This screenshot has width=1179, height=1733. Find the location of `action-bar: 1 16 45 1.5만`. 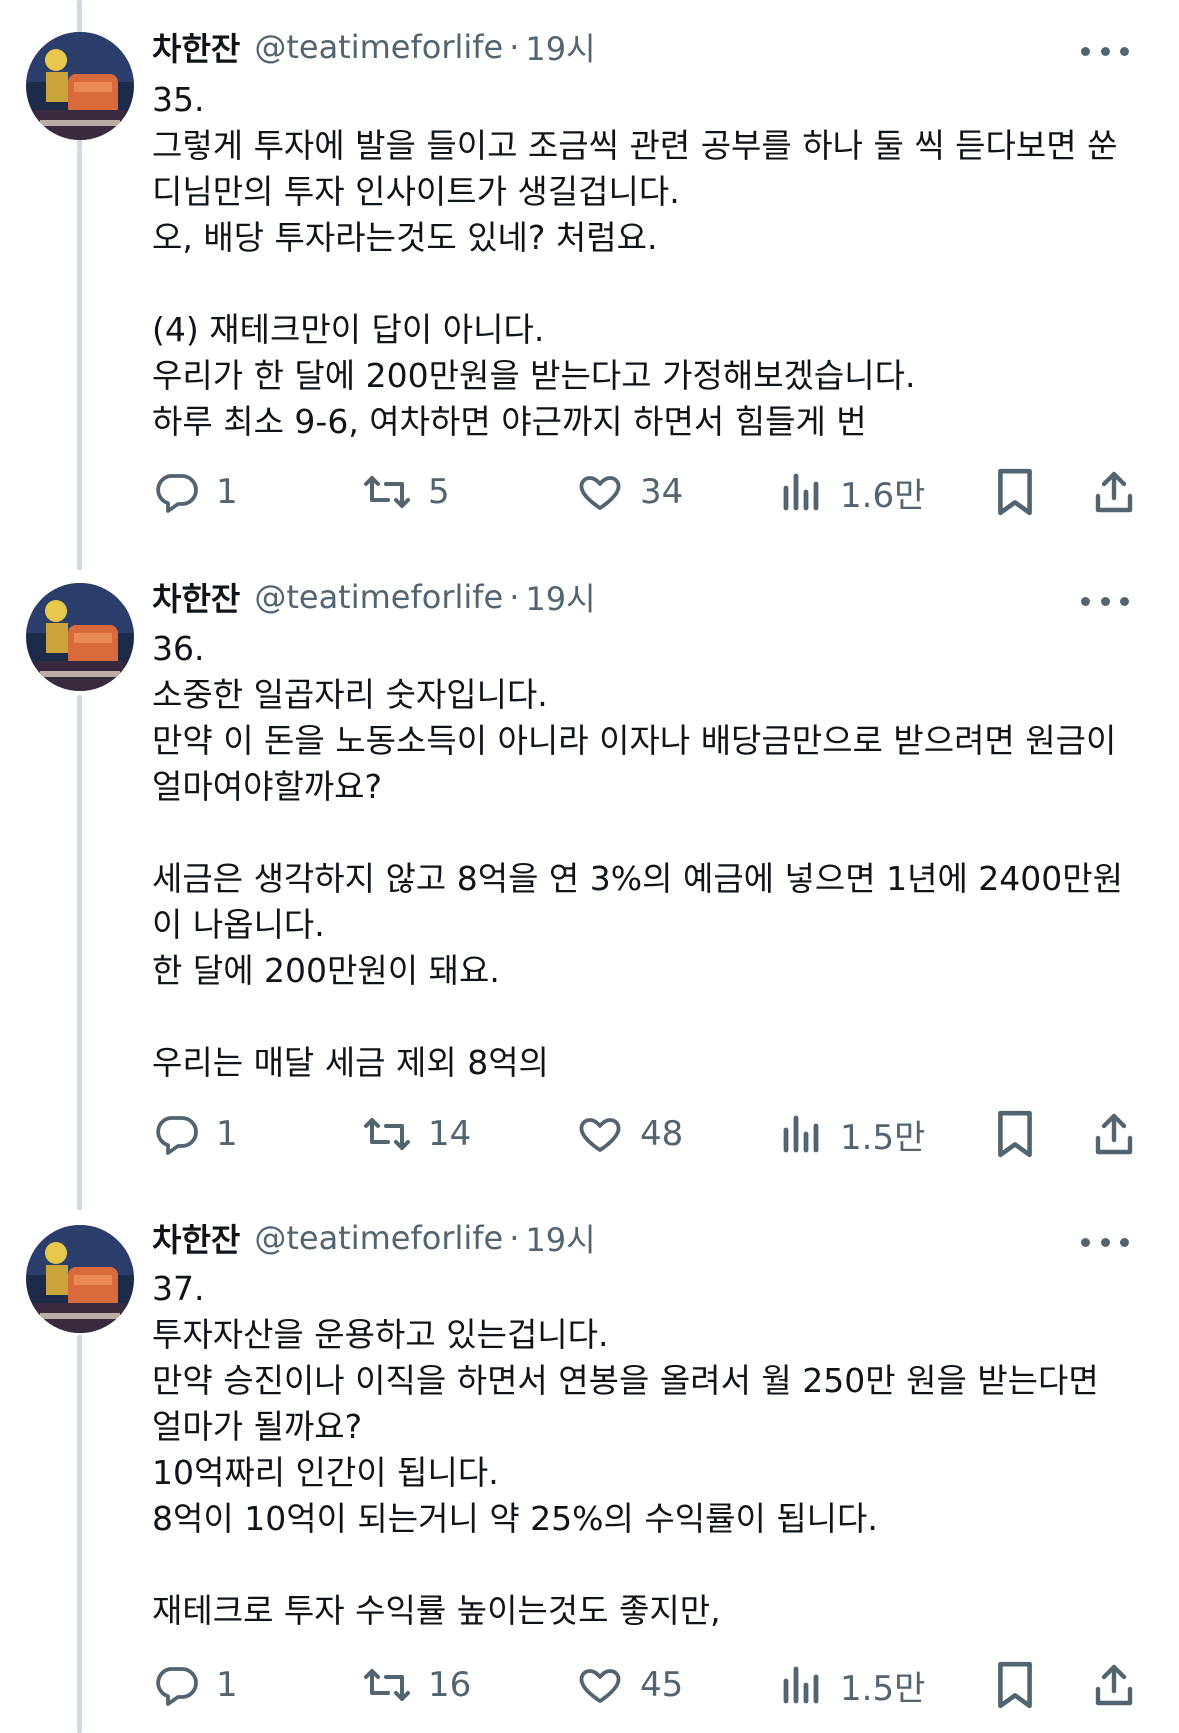

action-bar: 1 16 45 1.5만 is located at coordinates (647, 1685).